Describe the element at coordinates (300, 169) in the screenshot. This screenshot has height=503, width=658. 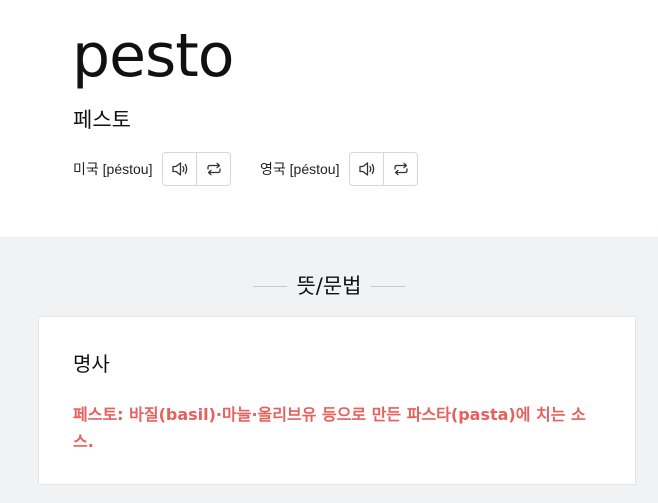
I see `pronunciation-uk-label: 영국 [péstou]` at that location.